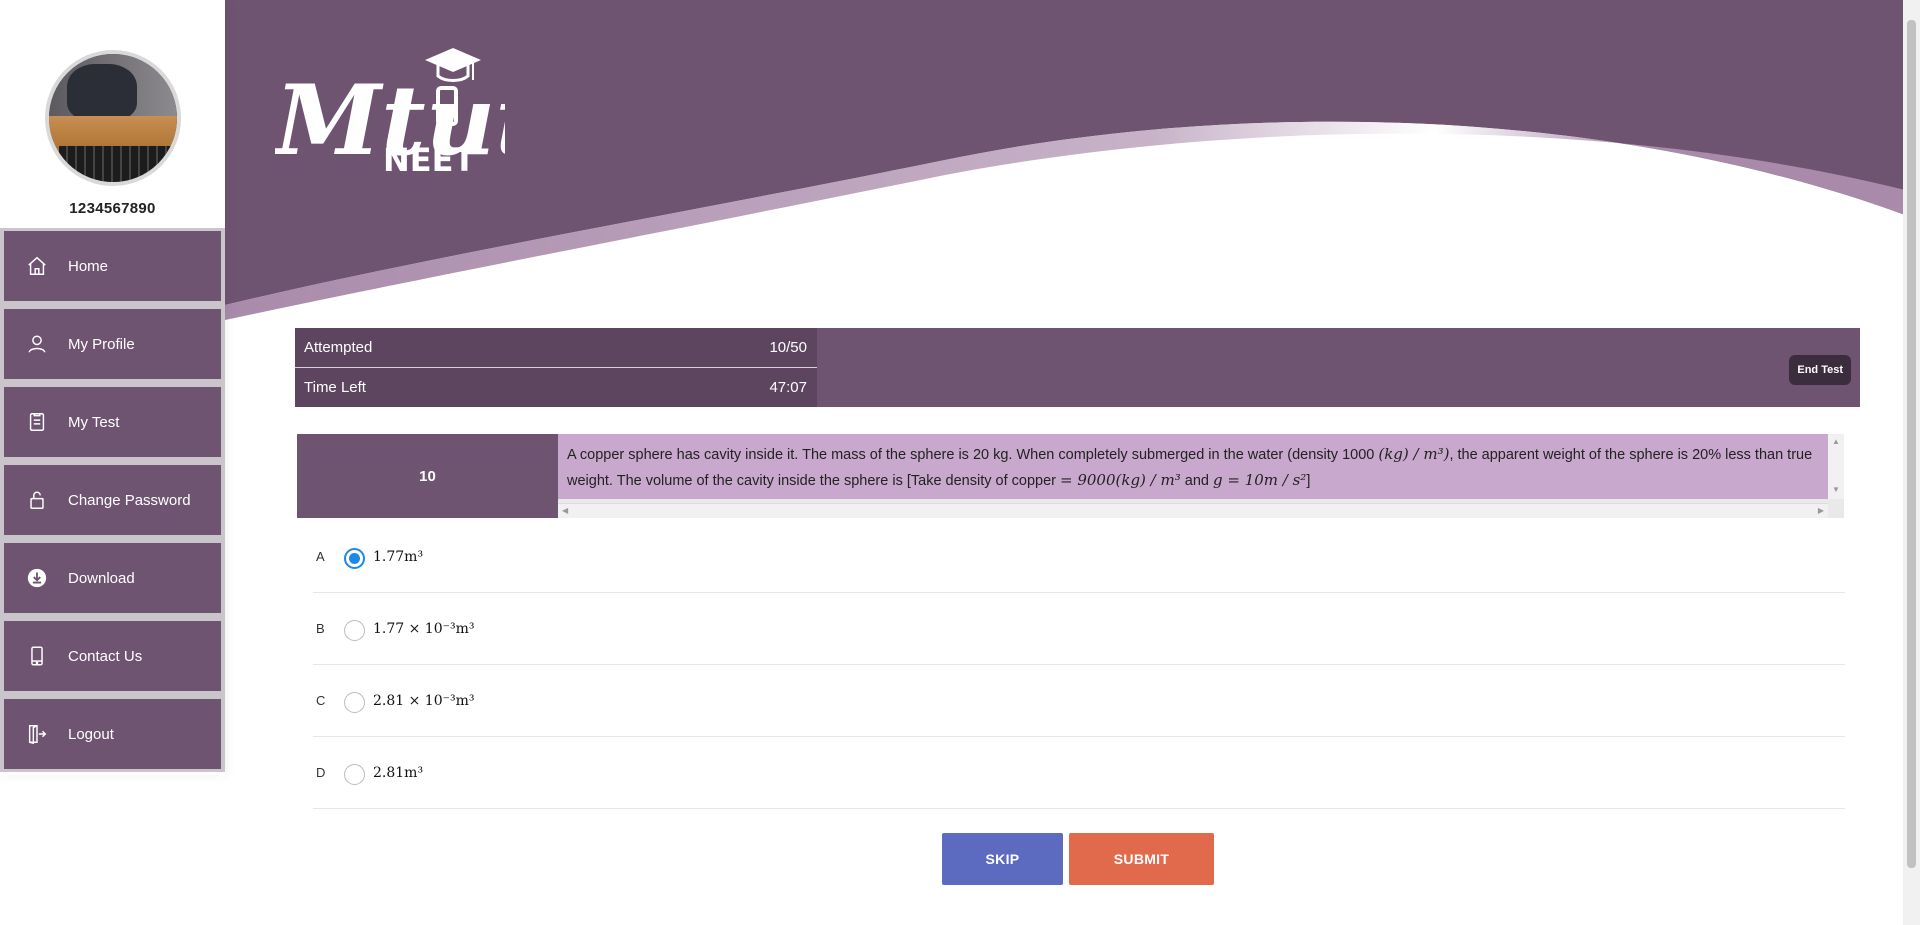  What do you see at coordinates (321, 700) in the screenshot?
I see `option-letter: C` at bounding box center [321, 700].